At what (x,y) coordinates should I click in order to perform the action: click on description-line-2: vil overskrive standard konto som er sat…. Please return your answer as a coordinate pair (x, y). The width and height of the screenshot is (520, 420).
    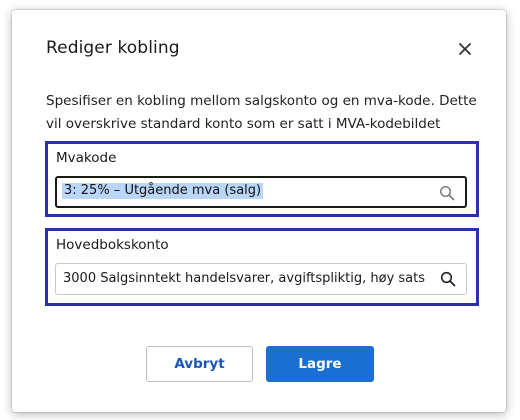
    Looking at the image, I should click on (243, 124).